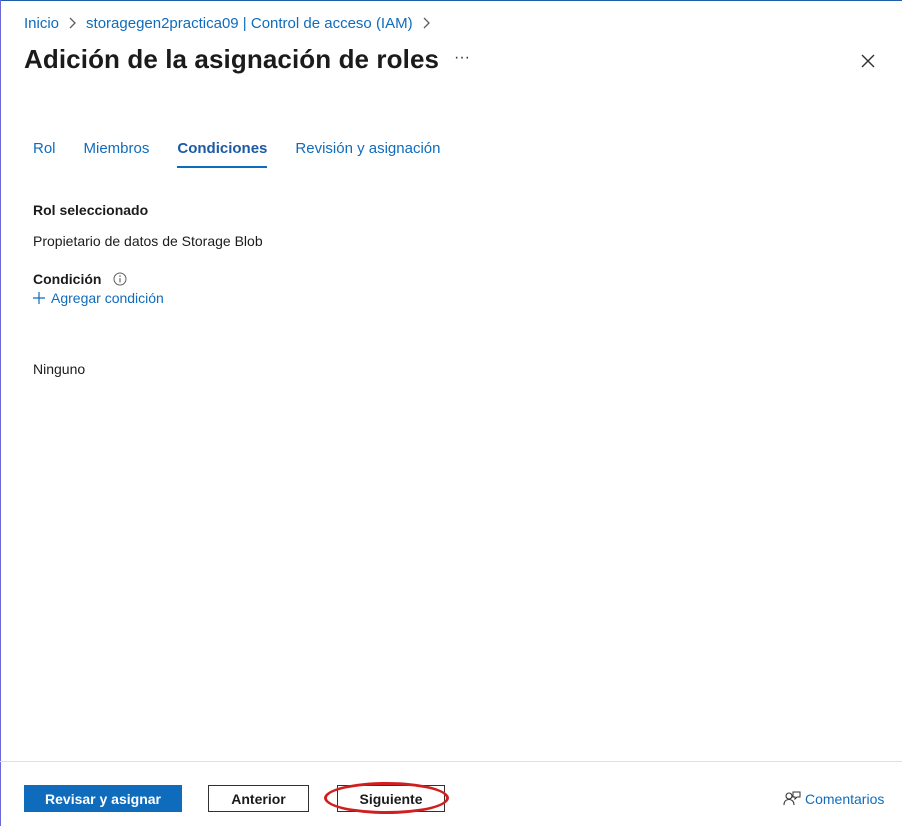  I want to click on tab-revision-asignacion: Revisión y asignación, so click(367, 153).